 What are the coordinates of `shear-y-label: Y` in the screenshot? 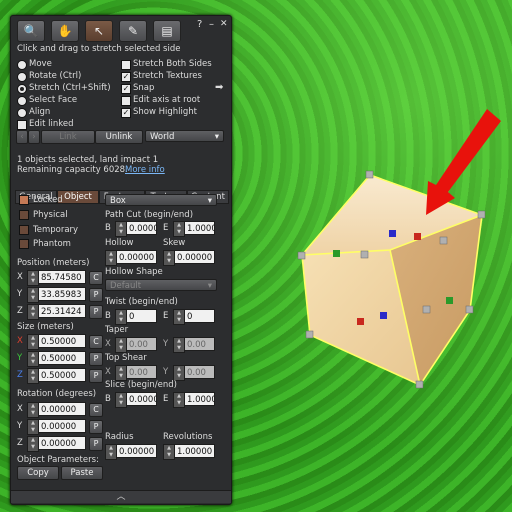 It's located at (166, 372).